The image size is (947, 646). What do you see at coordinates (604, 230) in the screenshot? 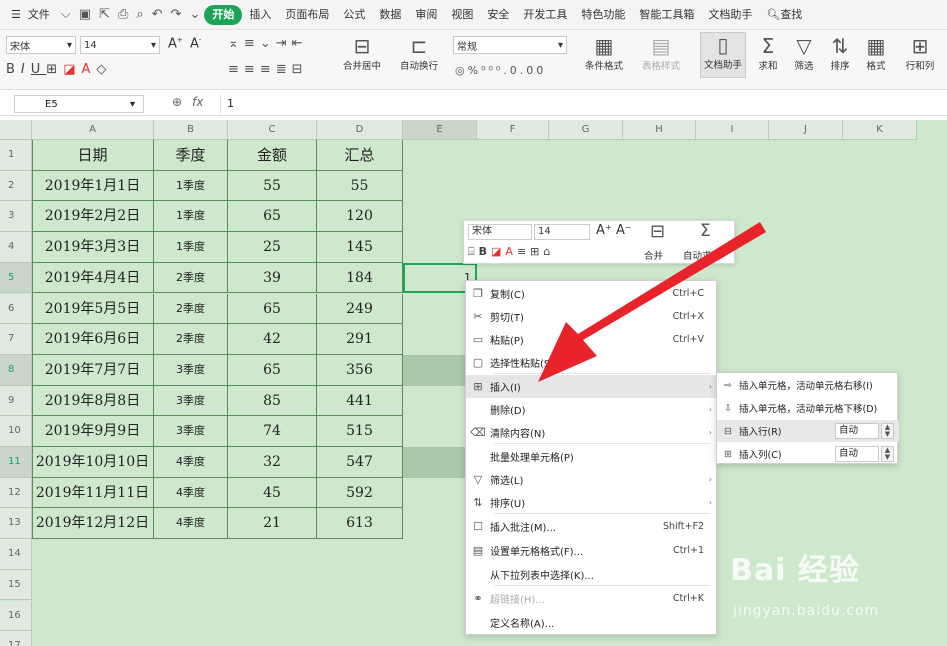
I see `font-grow-icon: A⁺` at bounding box center [604, 230].